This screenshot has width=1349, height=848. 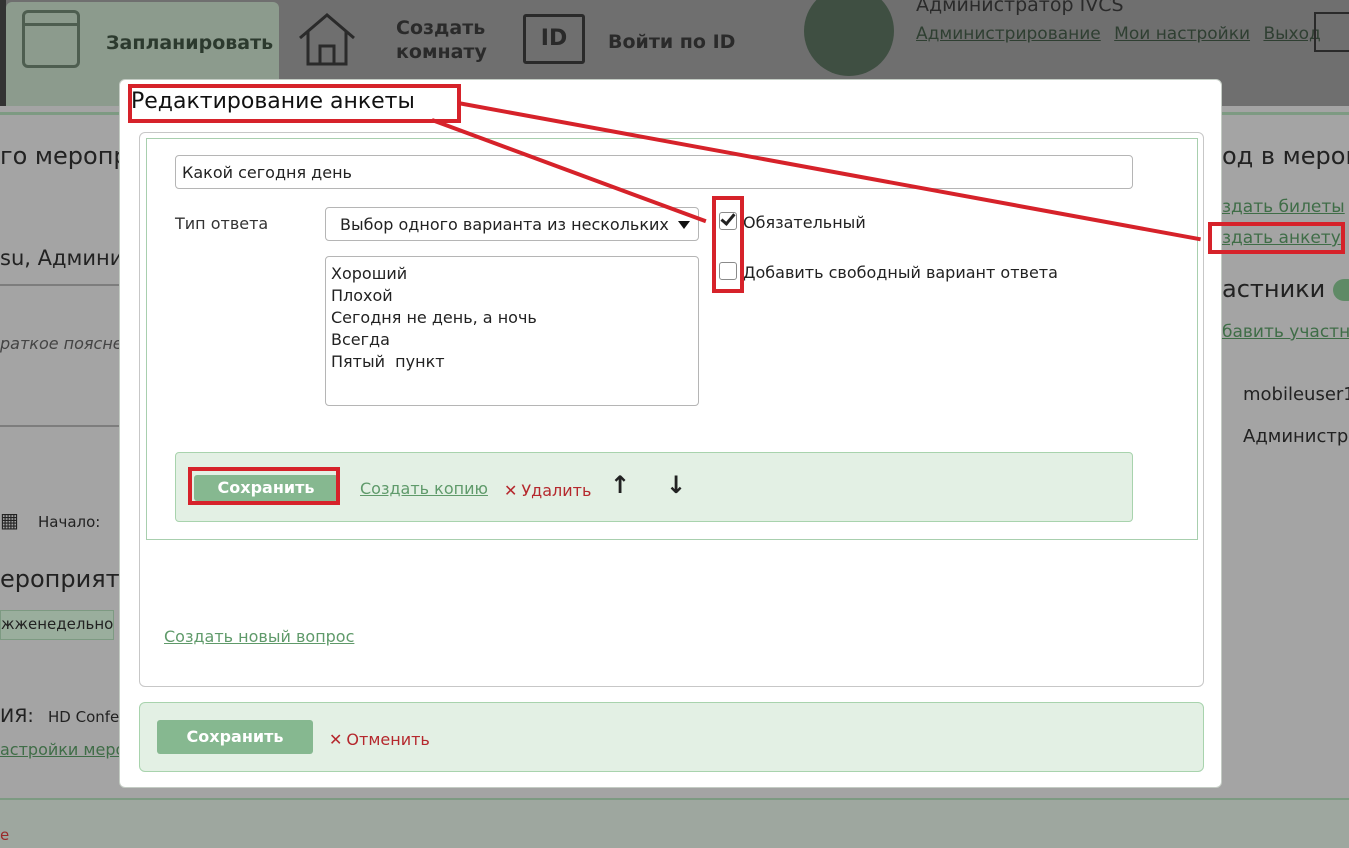 I want to click on arrow-down-icon: ↓, so click(x=676, y=485).